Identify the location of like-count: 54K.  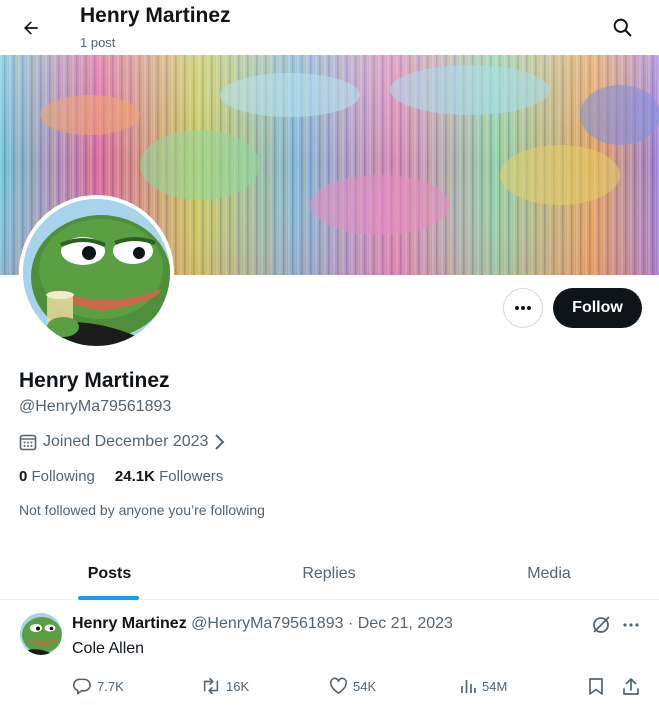
(365, 686).